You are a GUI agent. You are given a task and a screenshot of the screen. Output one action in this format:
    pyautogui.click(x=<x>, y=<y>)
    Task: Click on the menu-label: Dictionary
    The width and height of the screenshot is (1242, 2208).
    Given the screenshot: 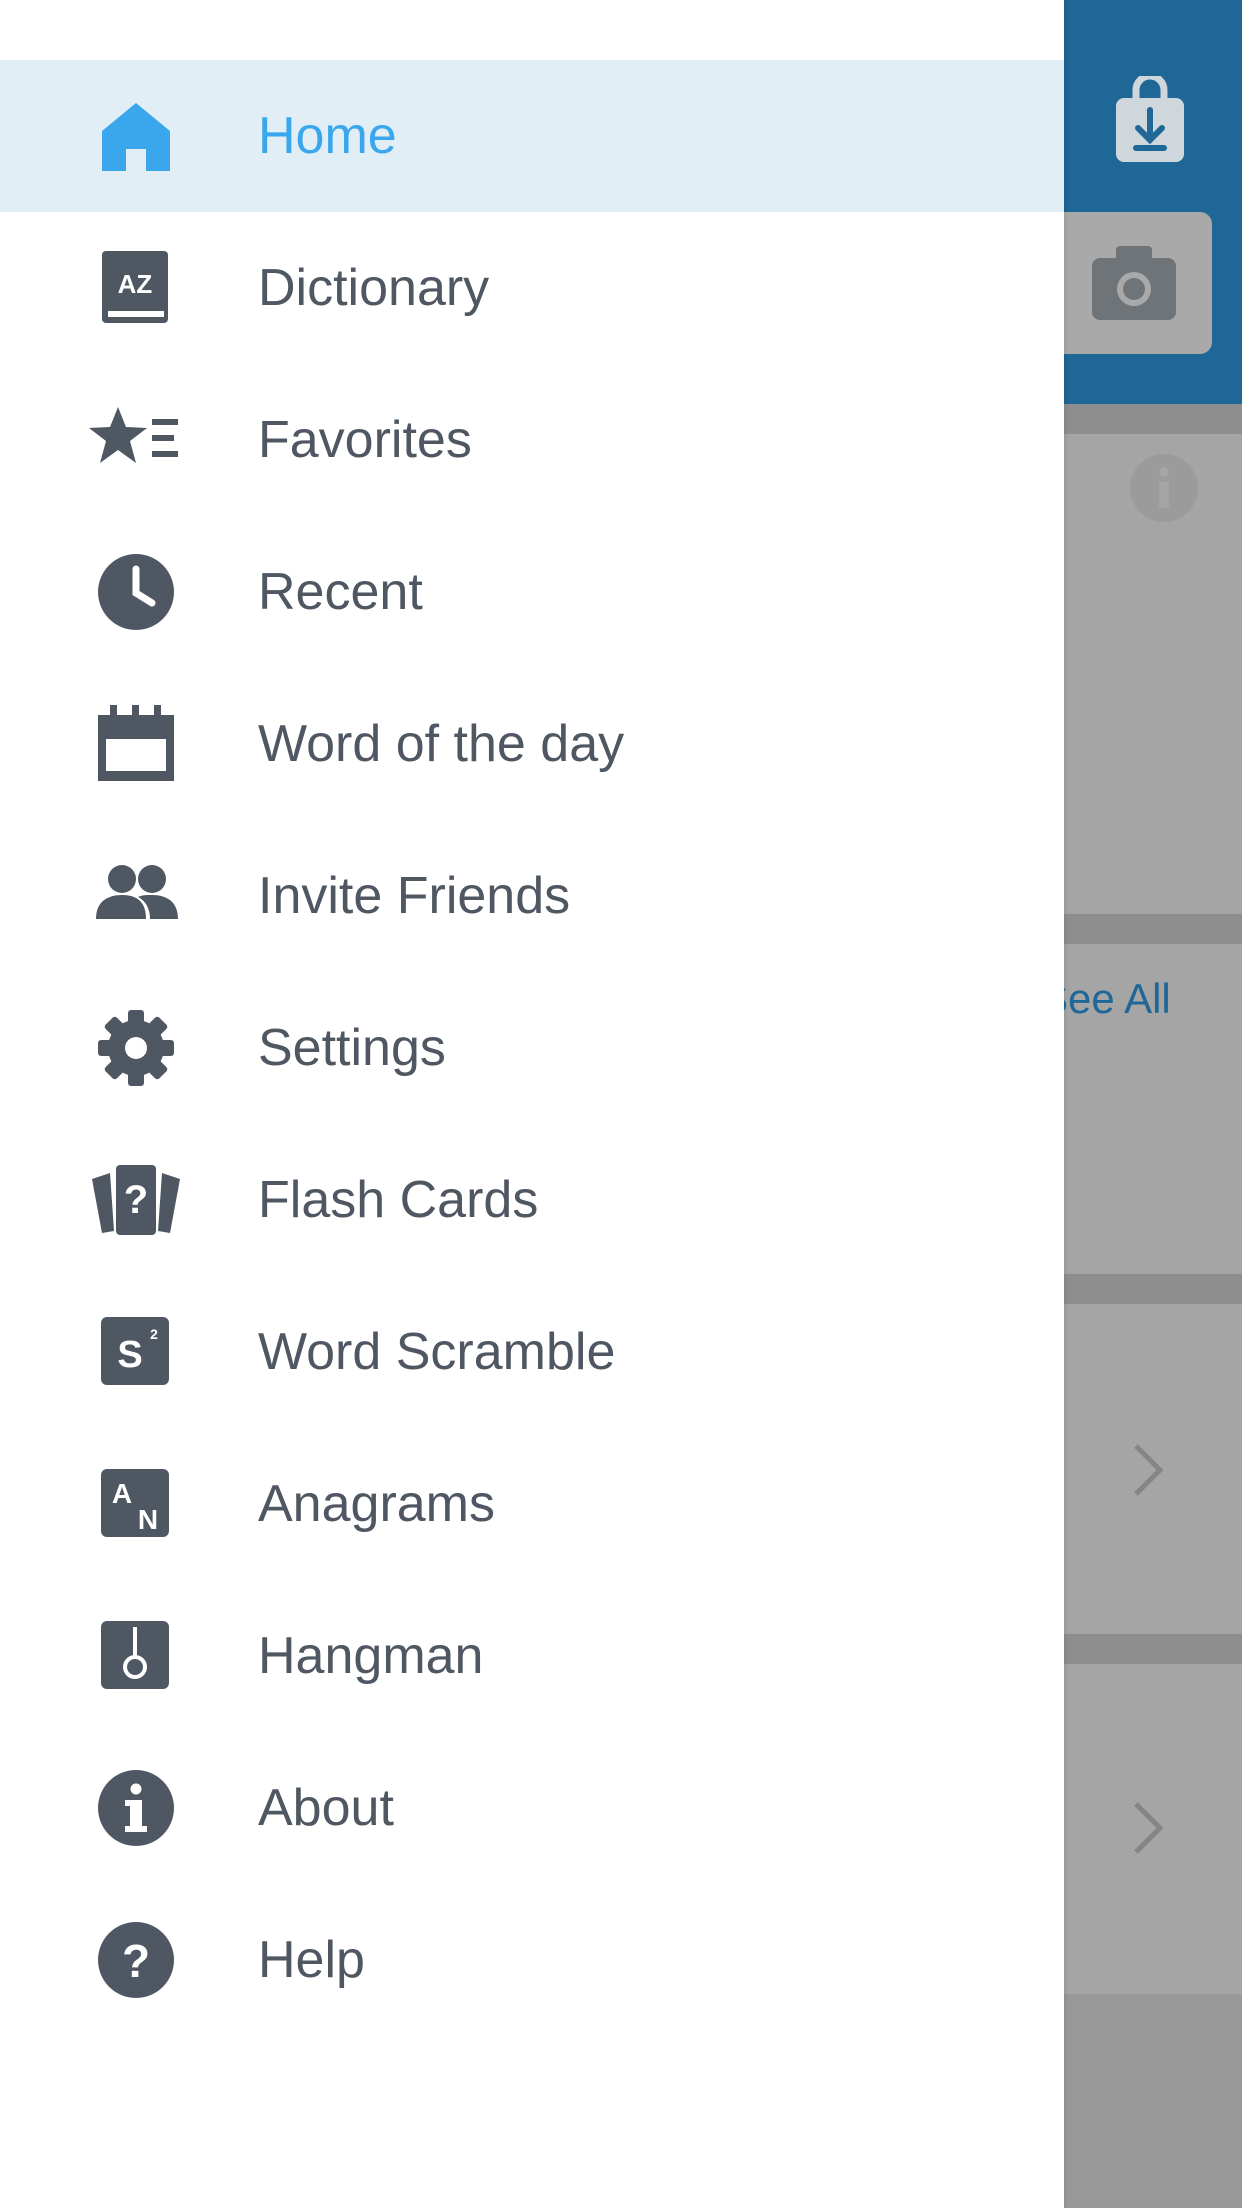 What is the action you would take?
    pyautogui.click(x=374, y=288)
    